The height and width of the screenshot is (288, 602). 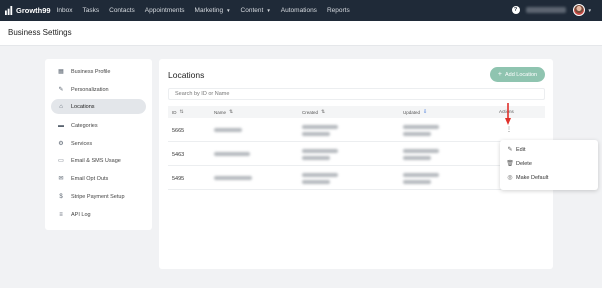 I want to click on table-row: 5495 ⋮, so click(x=356, y=178).